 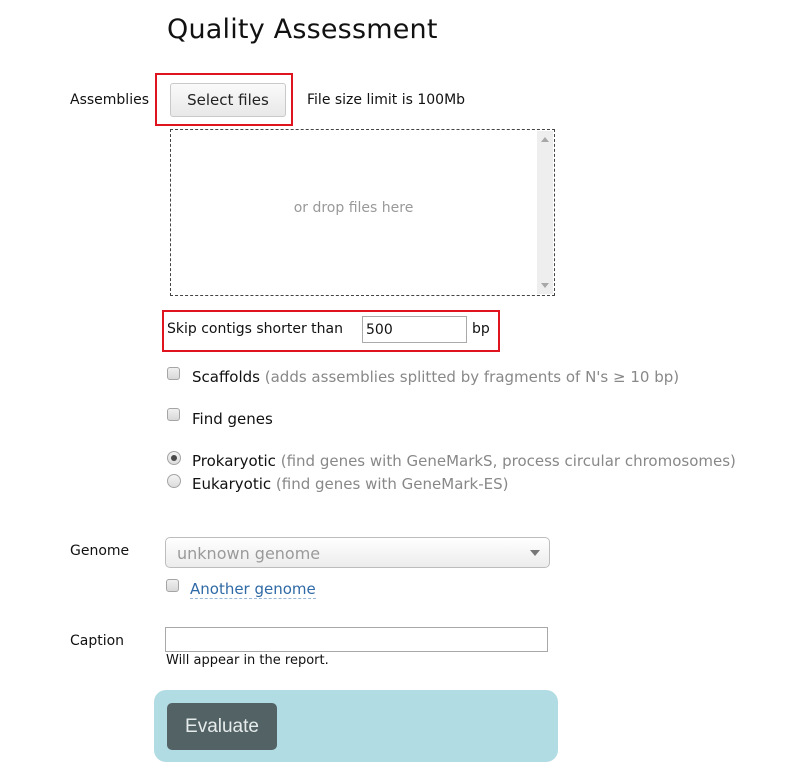 I want to click on scaffolds-checkbox, so click(x=173, y=373).